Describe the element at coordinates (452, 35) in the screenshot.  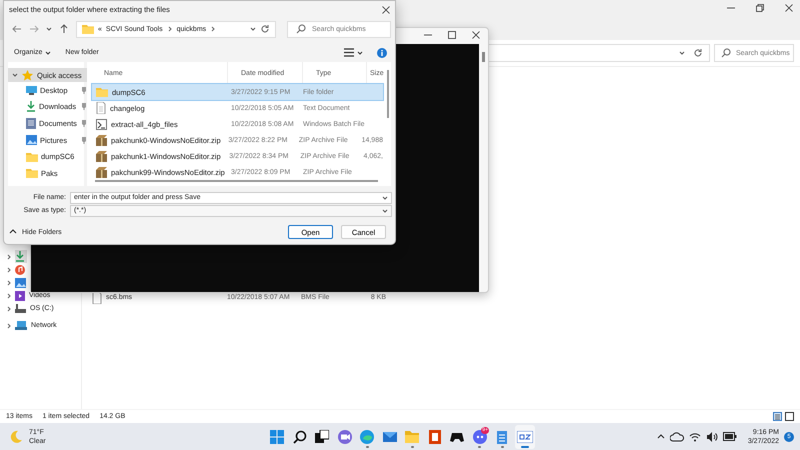
I see `maximize-icon` at that location.